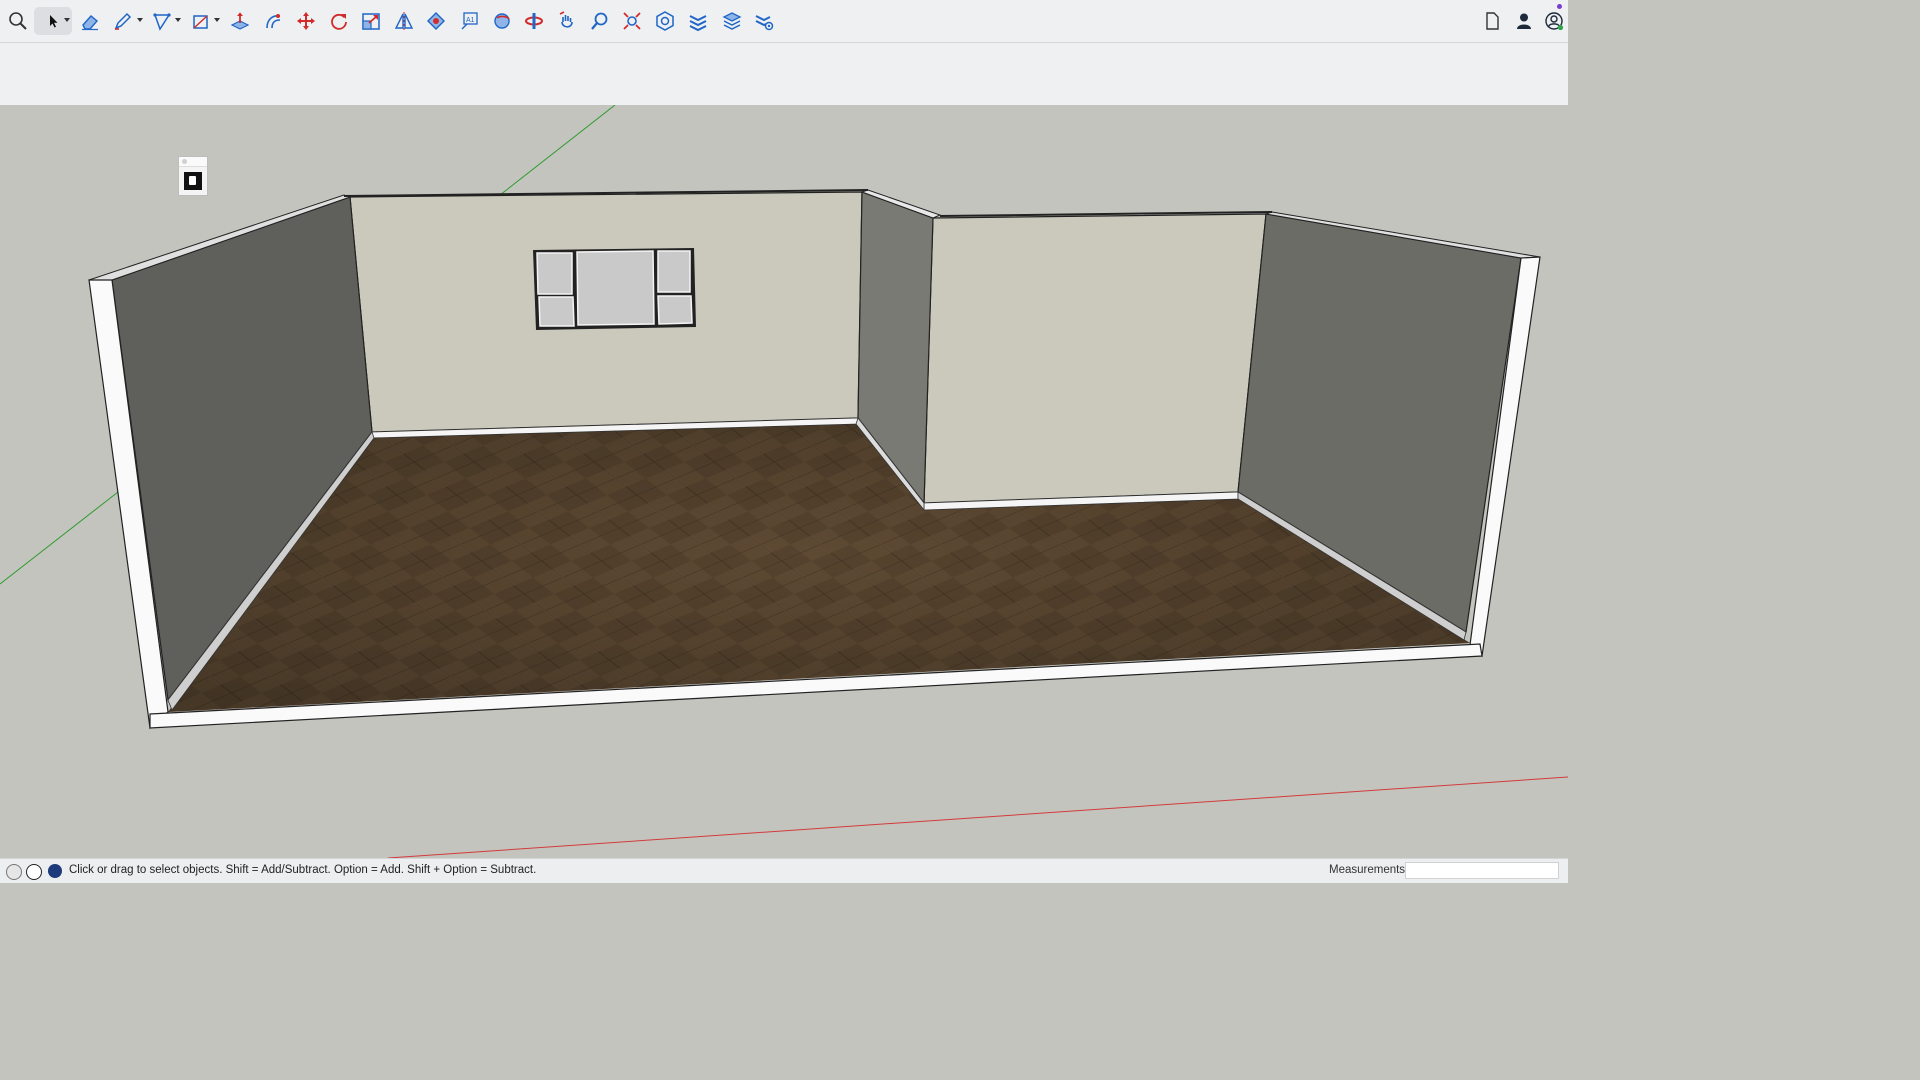 Image resolution: width=1920 pixels, height=1080 pixels. I want to click on arc-dropdown-icon, so click(178, 20).